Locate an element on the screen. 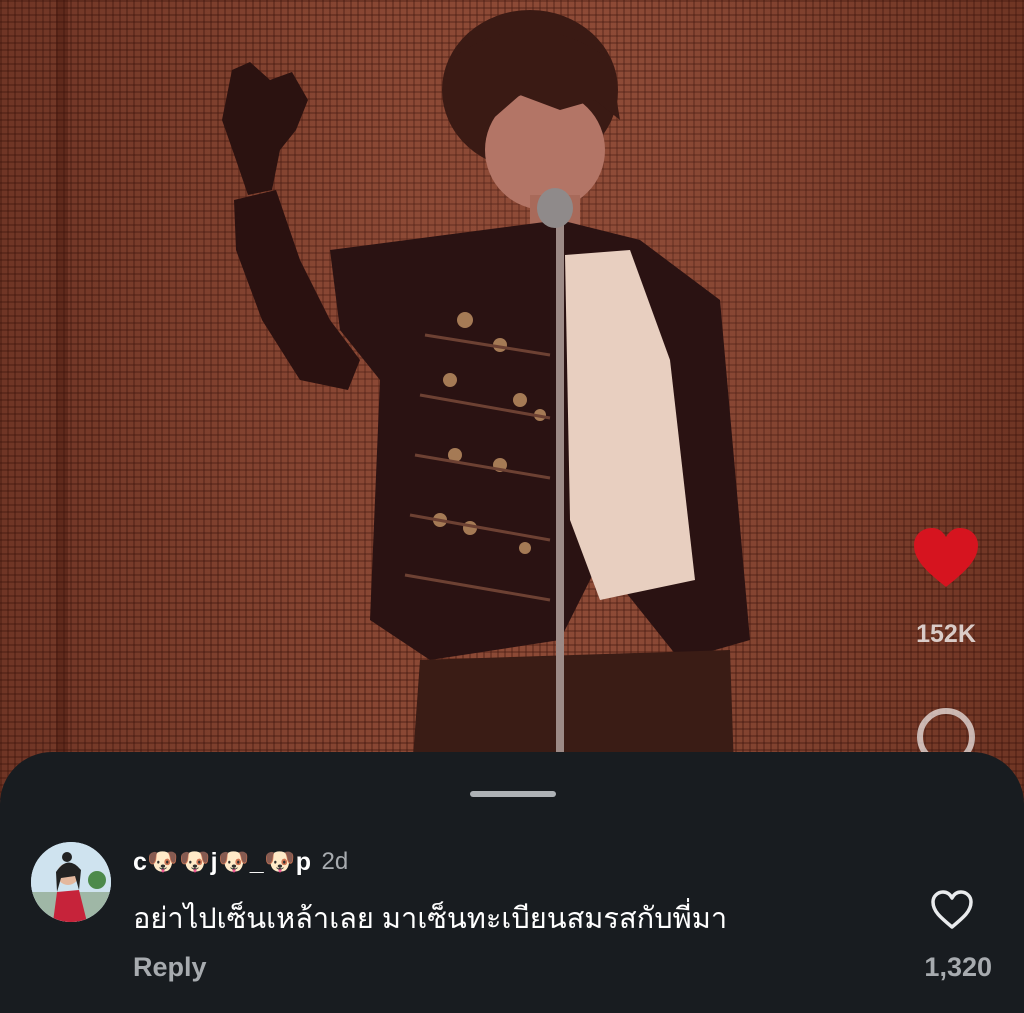  comment-header: c🐶🐶j🐶_🐶p 2d is located at coordinates (240, 862).